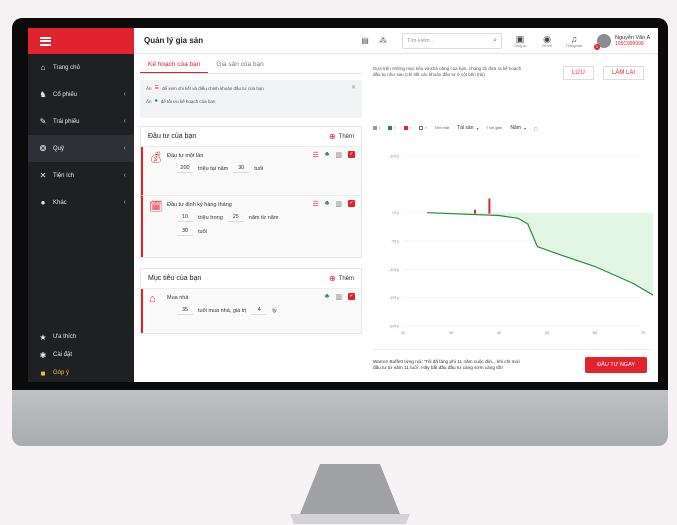 The width and height of the screenshot is (677, 525). Describe the element at coordinates (174, 40) in the screenshot. I see `page-title: Quản lý gia sản` at that location.